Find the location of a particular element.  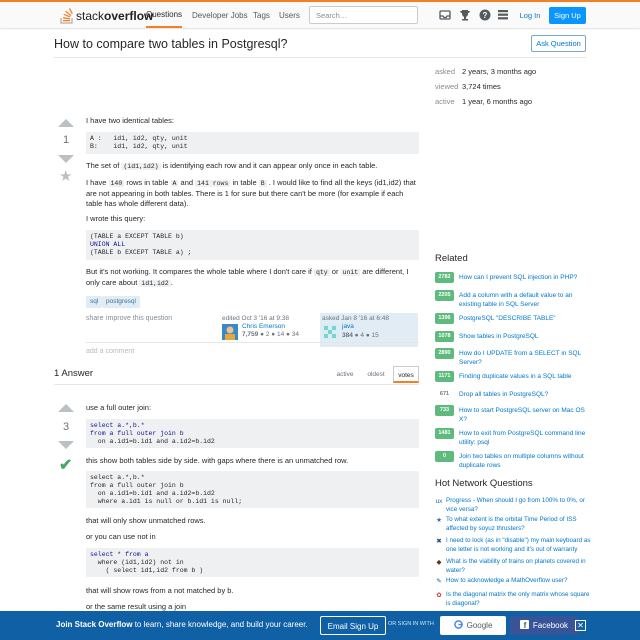

a-code1-l1: select a.*,b.* is located at coordinates (117, 425).